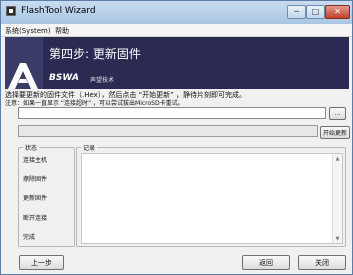 The image size is (353, 275). I want to click on menu-bar: 系统(System) 帮助, so click(176, 30).